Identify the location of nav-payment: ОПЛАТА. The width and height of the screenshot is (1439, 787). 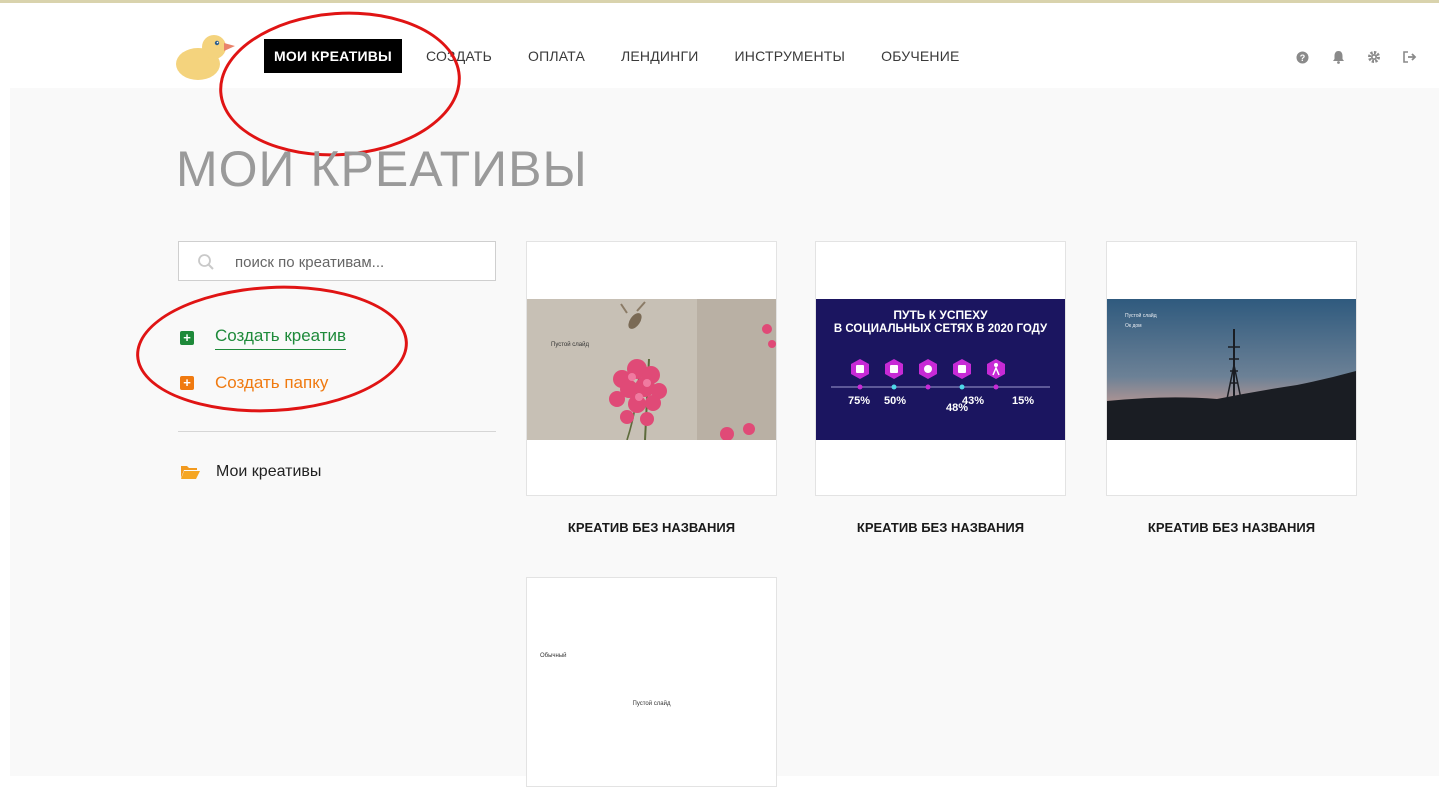
(556, 56).